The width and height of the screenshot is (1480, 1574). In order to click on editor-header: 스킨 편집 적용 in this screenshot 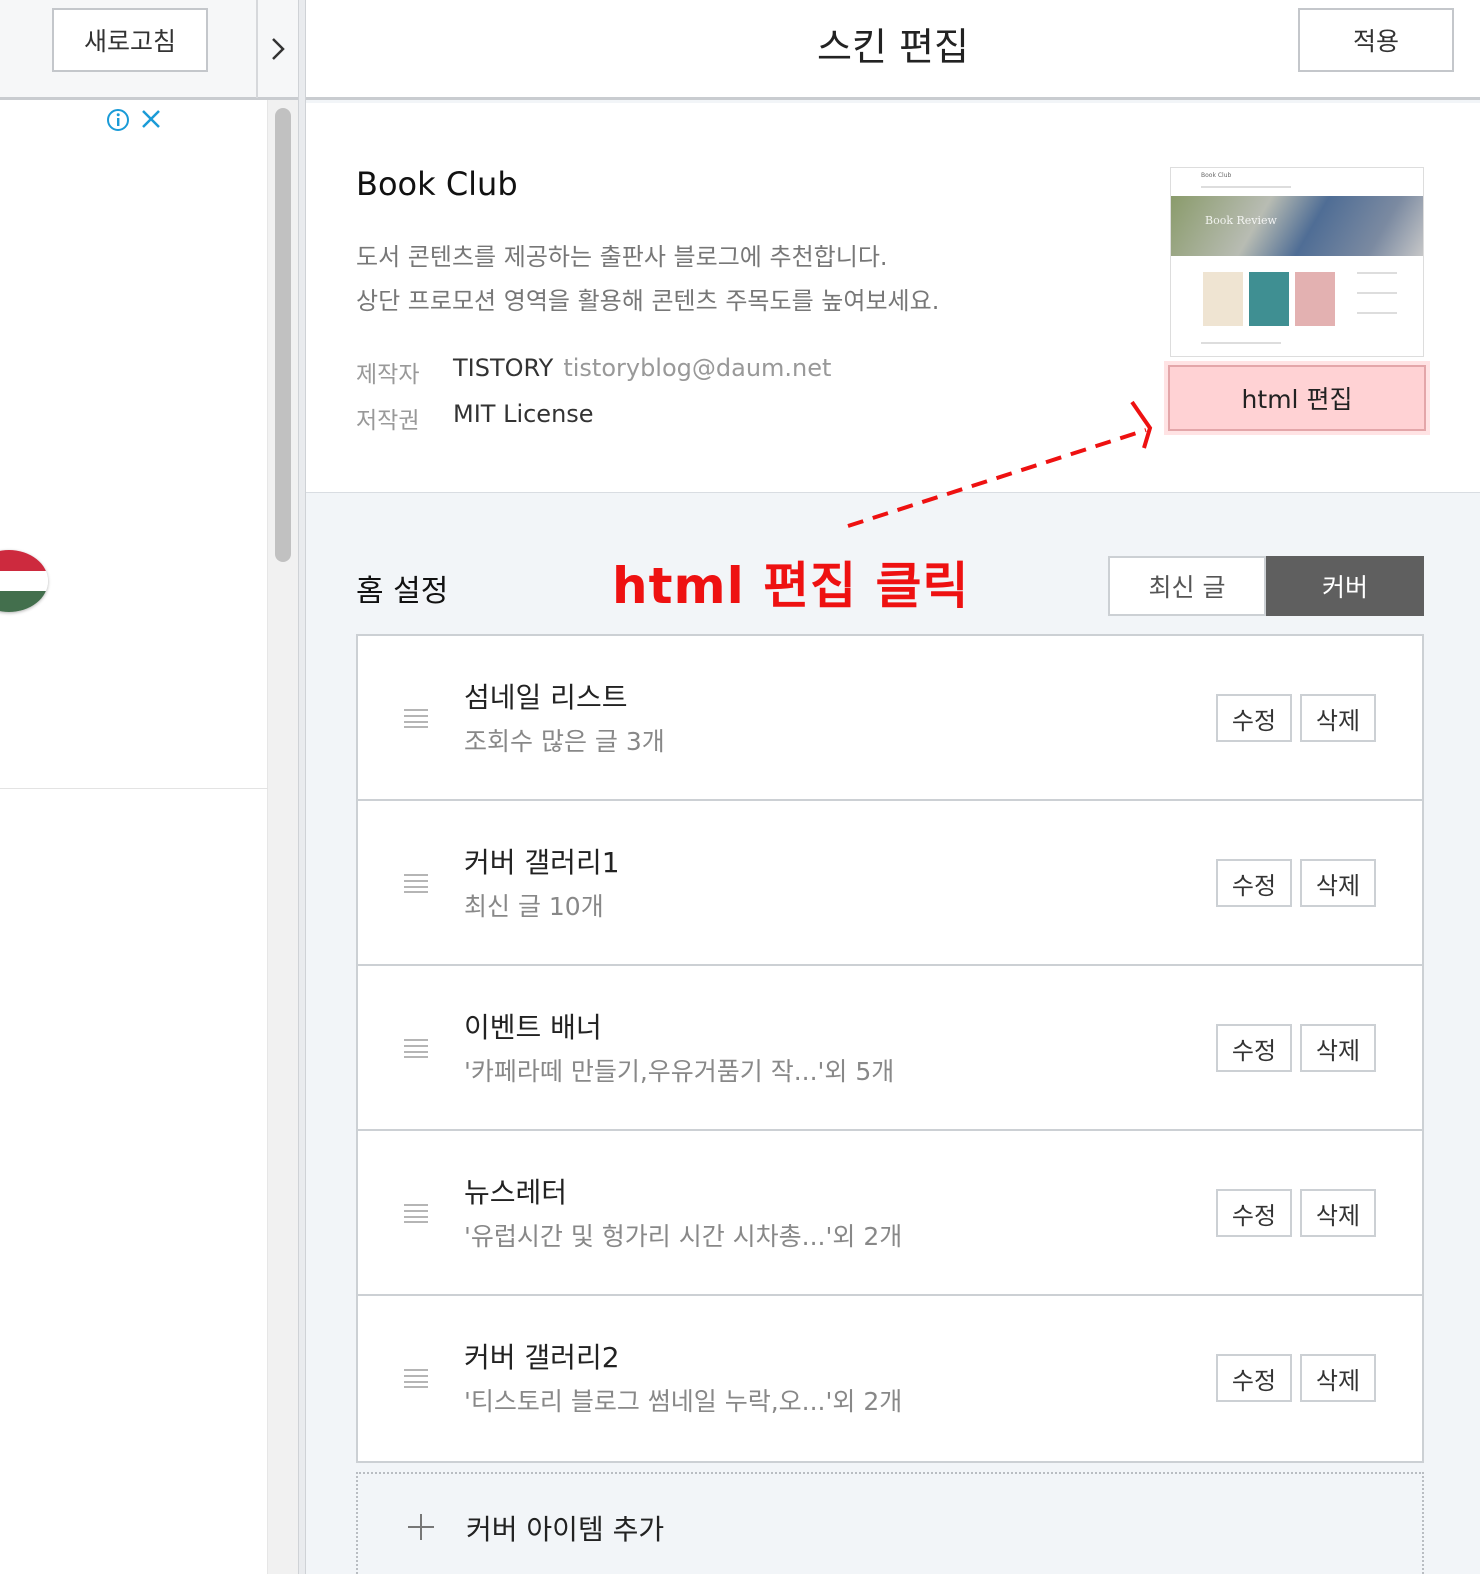, I will do `click(893, 50)`.